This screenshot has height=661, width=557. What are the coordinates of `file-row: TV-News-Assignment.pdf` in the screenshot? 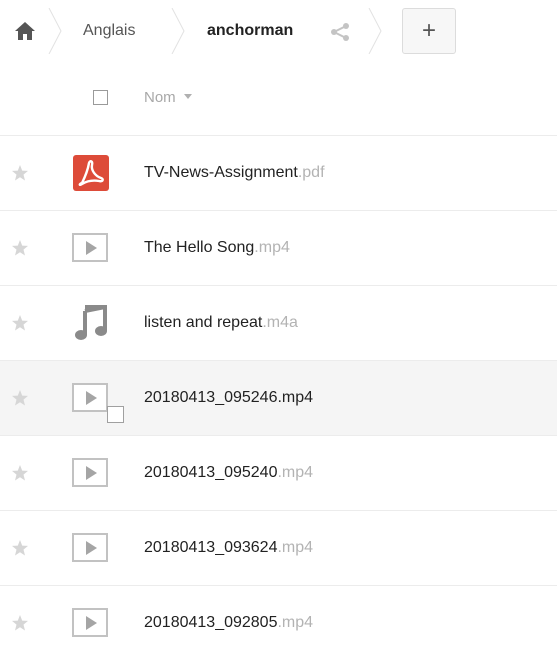 It's located at (278, 173).